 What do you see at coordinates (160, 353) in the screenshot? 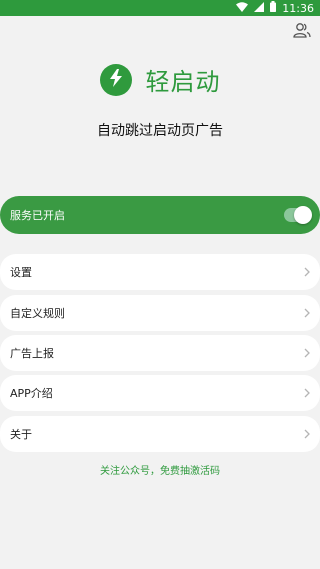
I see `menu-item-ad-report: 广告上报` at bounding box center [160, 353].